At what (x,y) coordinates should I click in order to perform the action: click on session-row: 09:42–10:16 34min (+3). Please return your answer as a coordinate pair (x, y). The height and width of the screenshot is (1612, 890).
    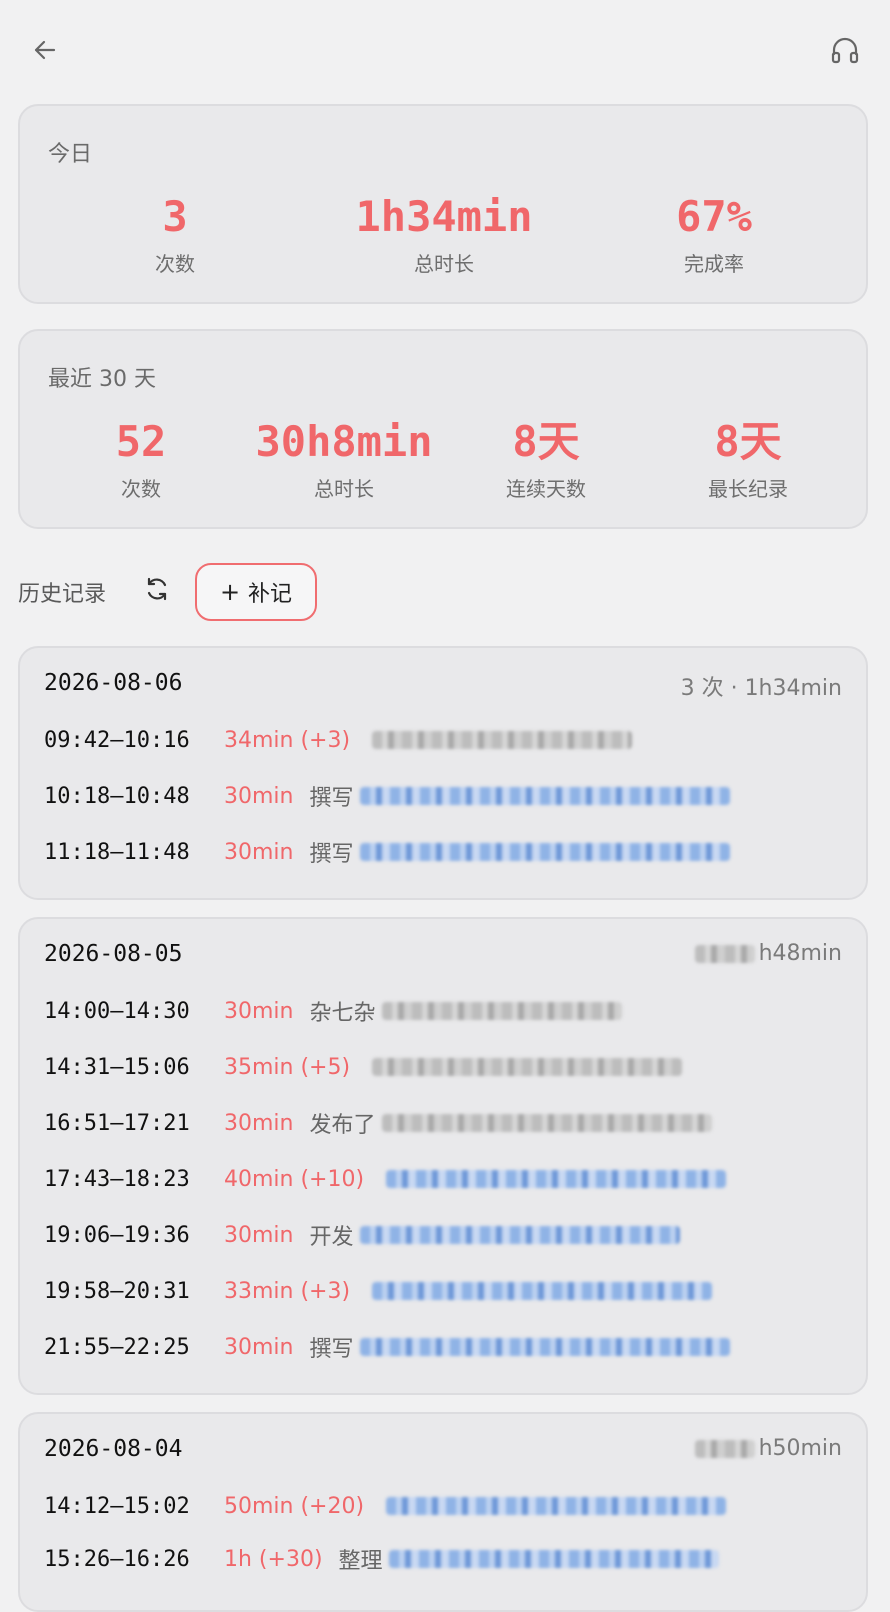
    Looking at the image, I should click on (338, 740).